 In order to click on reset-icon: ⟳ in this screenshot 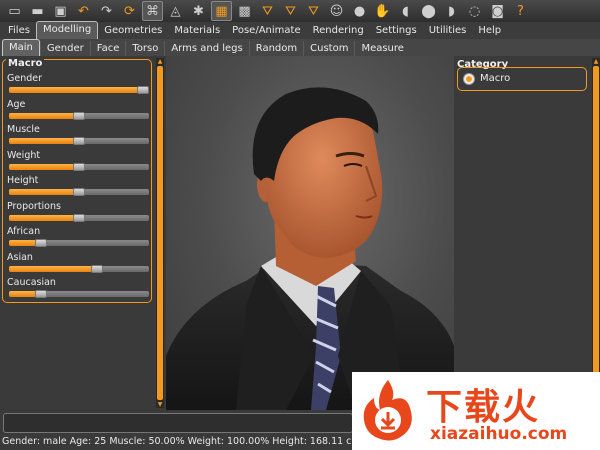, I will do `click(129, 11)`.